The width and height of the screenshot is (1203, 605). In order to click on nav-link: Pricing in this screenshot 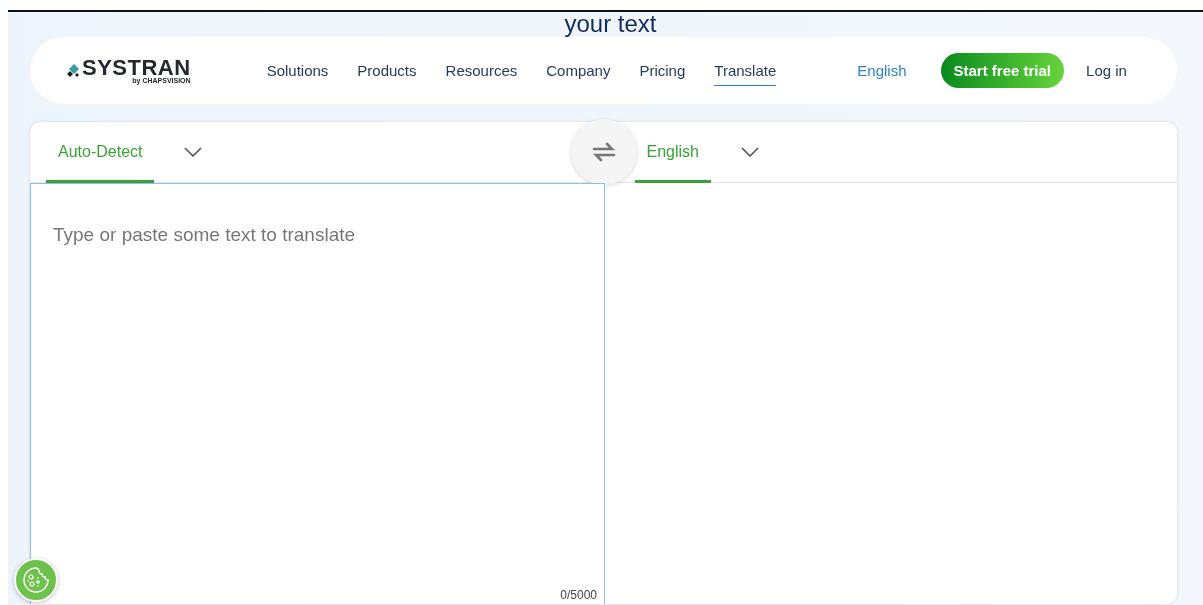, I will do `click(662, 70)`.